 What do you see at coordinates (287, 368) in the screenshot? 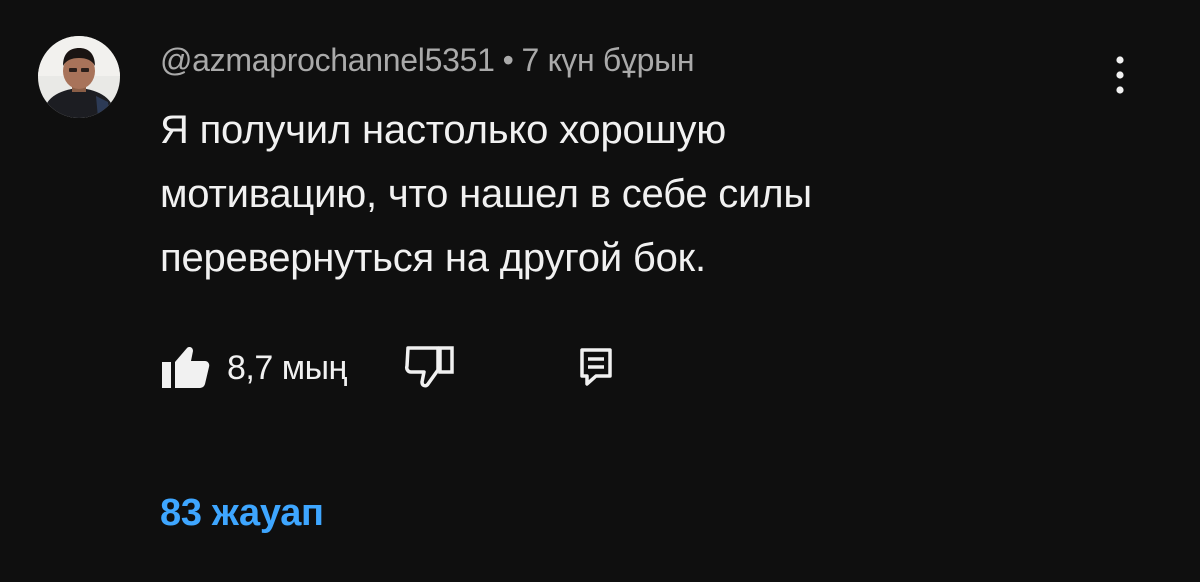
I see `like-count: 8,7 мың` at bounding box center [287, 368].